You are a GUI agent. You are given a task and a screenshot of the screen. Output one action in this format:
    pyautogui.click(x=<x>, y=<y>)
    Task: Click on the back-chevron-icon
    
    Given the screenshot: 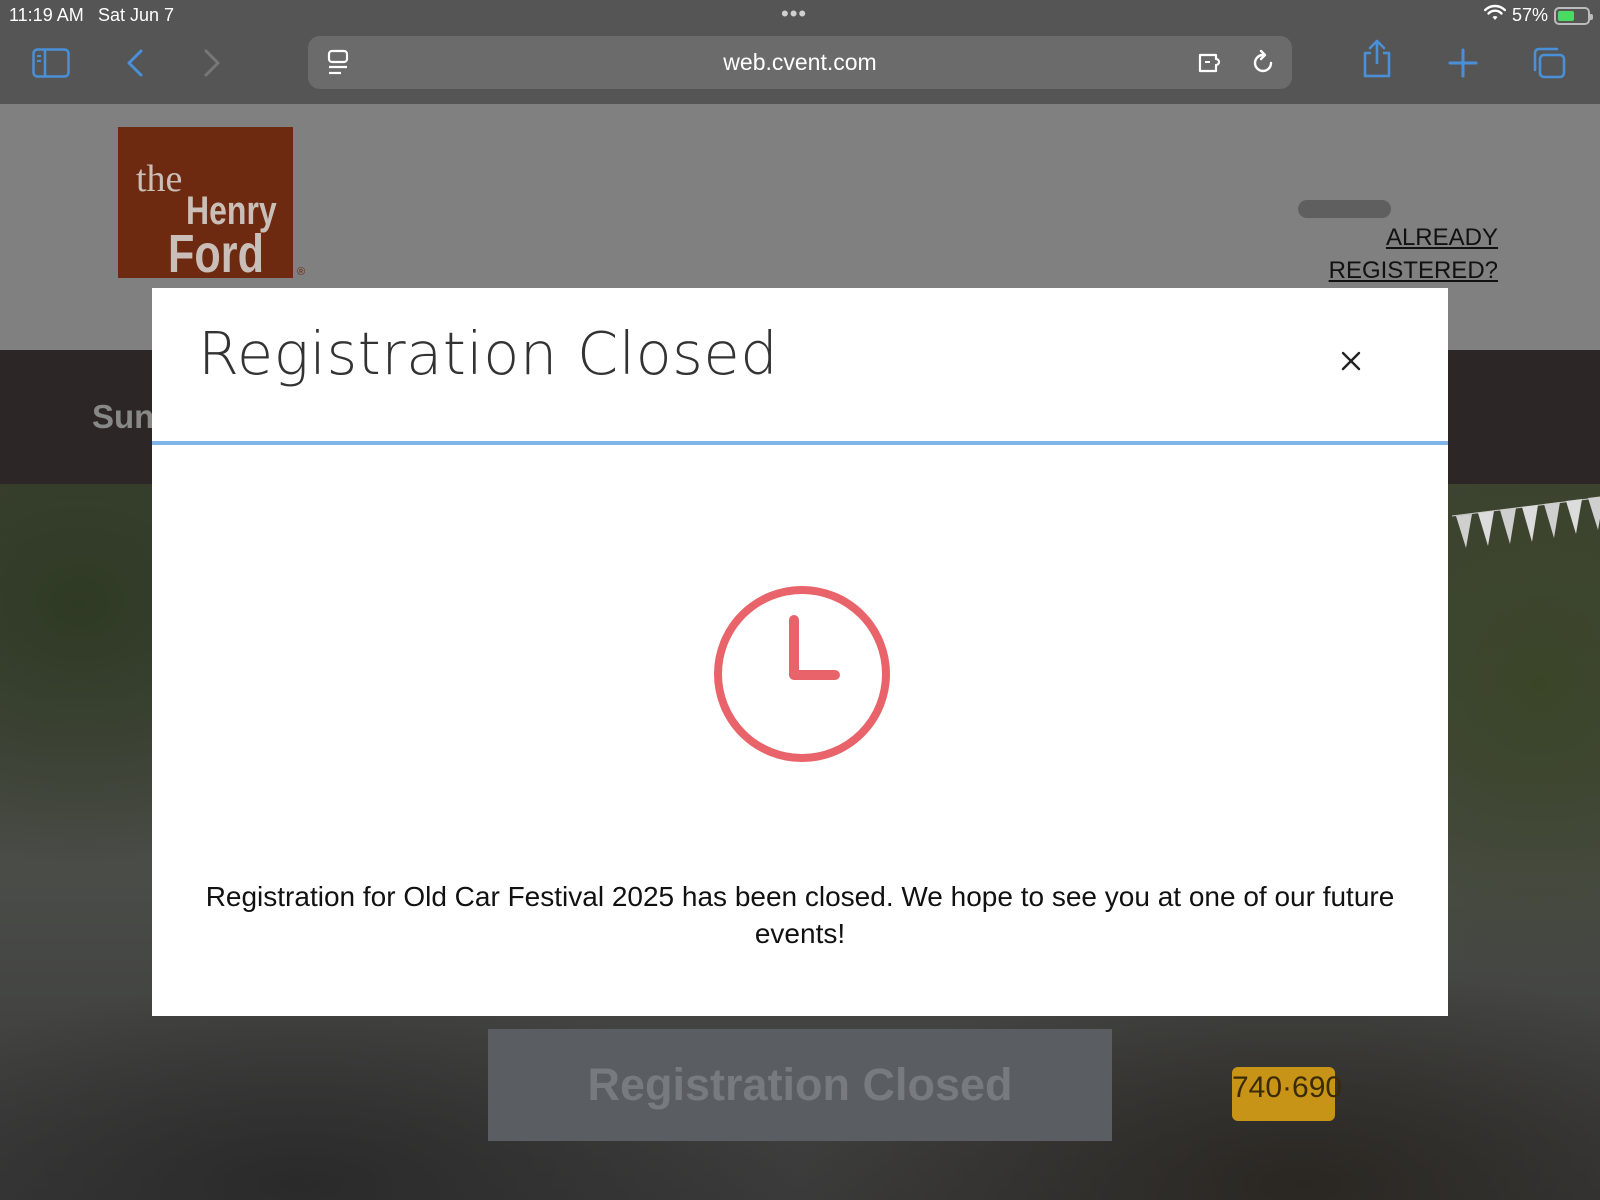 What is the action you would take?
    pyautogui.click(x=135, y=63)
    